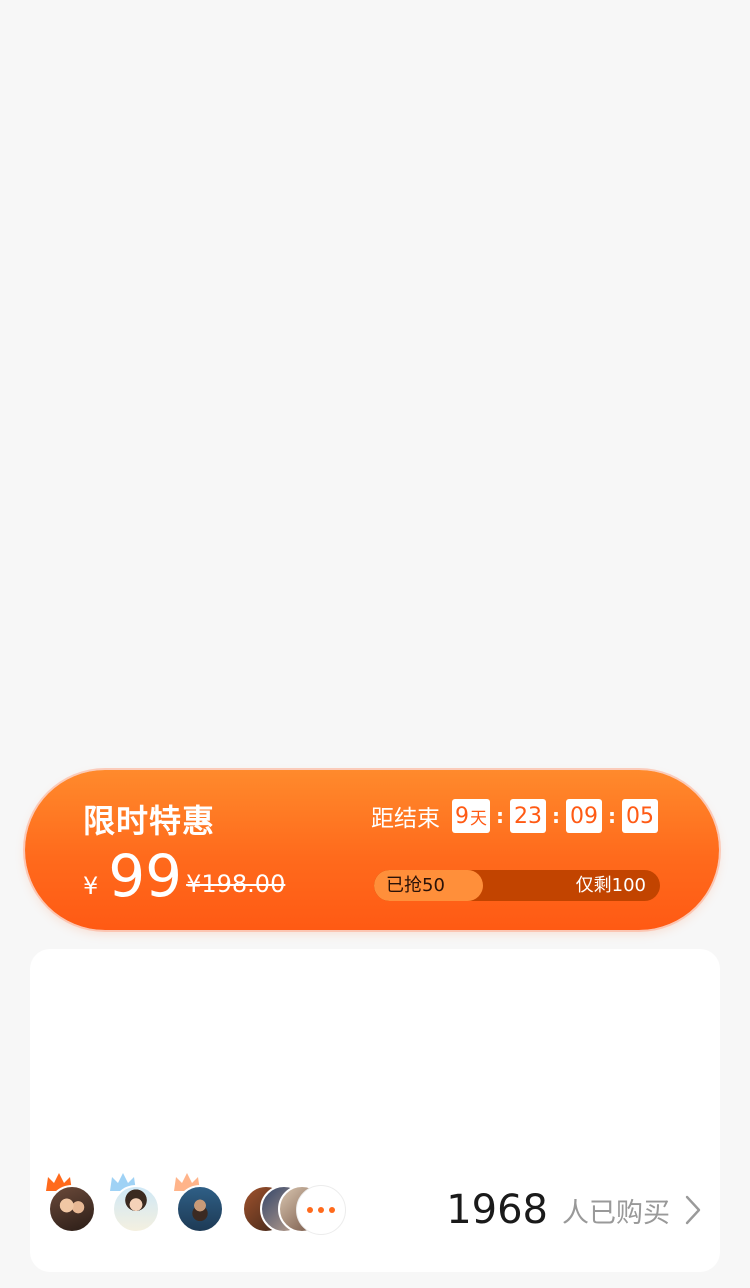 The width and height of the screenshot is (750, 1288). I want to click on countdown-label: 距结束, so click(405, 819).